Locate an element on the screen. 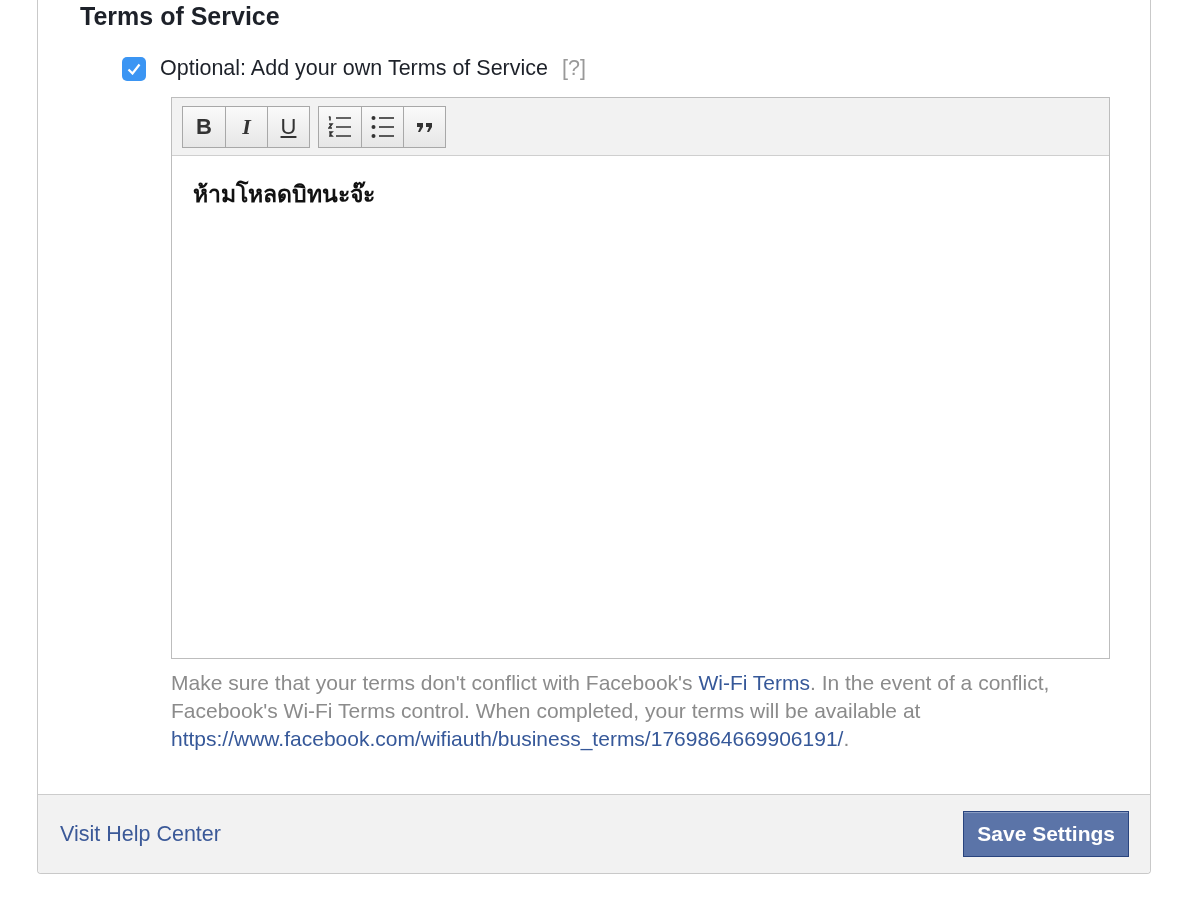 Image resolution: width=1200 pixels, height=902 pixels. checkbox-label: Optional: Add your own Terms of Service is located at coordinates (354, 68).